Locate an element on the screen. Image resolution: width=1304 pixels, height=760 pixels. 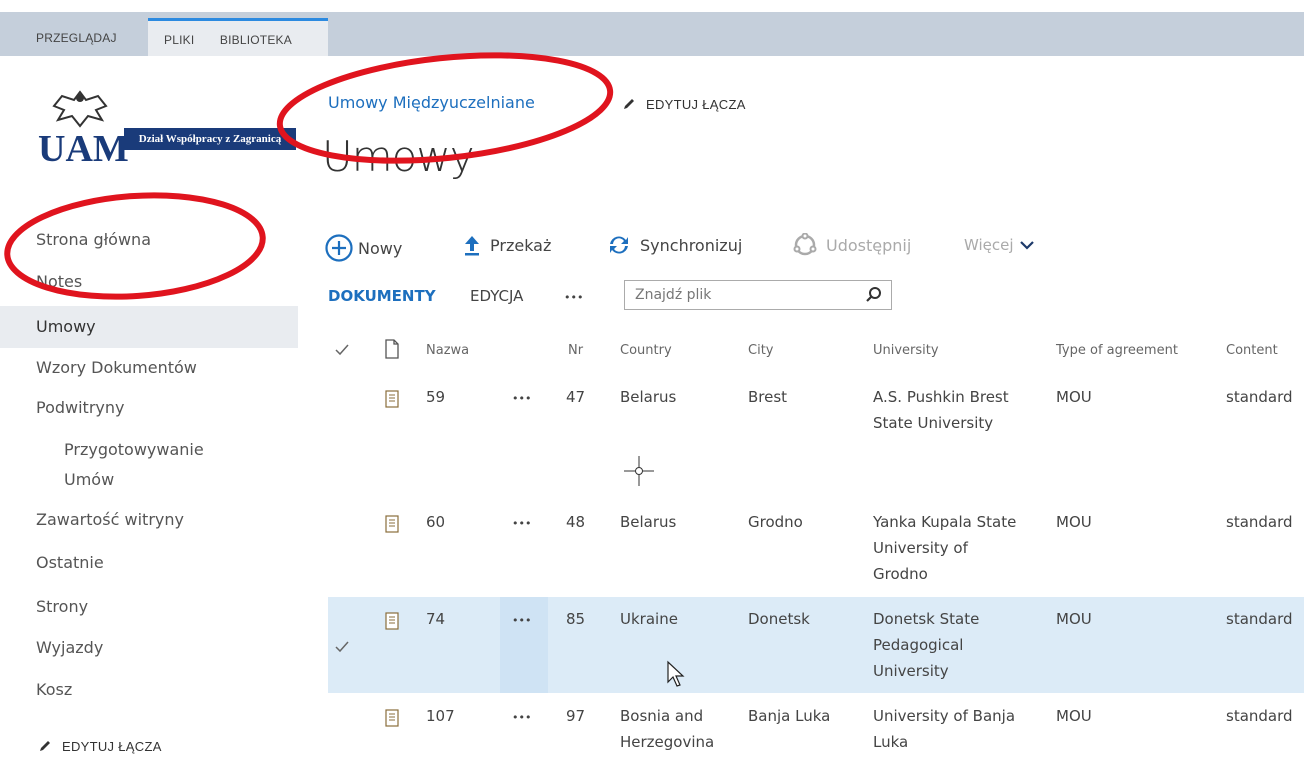
more-button: Więcej is located at coordinates (999, 245).